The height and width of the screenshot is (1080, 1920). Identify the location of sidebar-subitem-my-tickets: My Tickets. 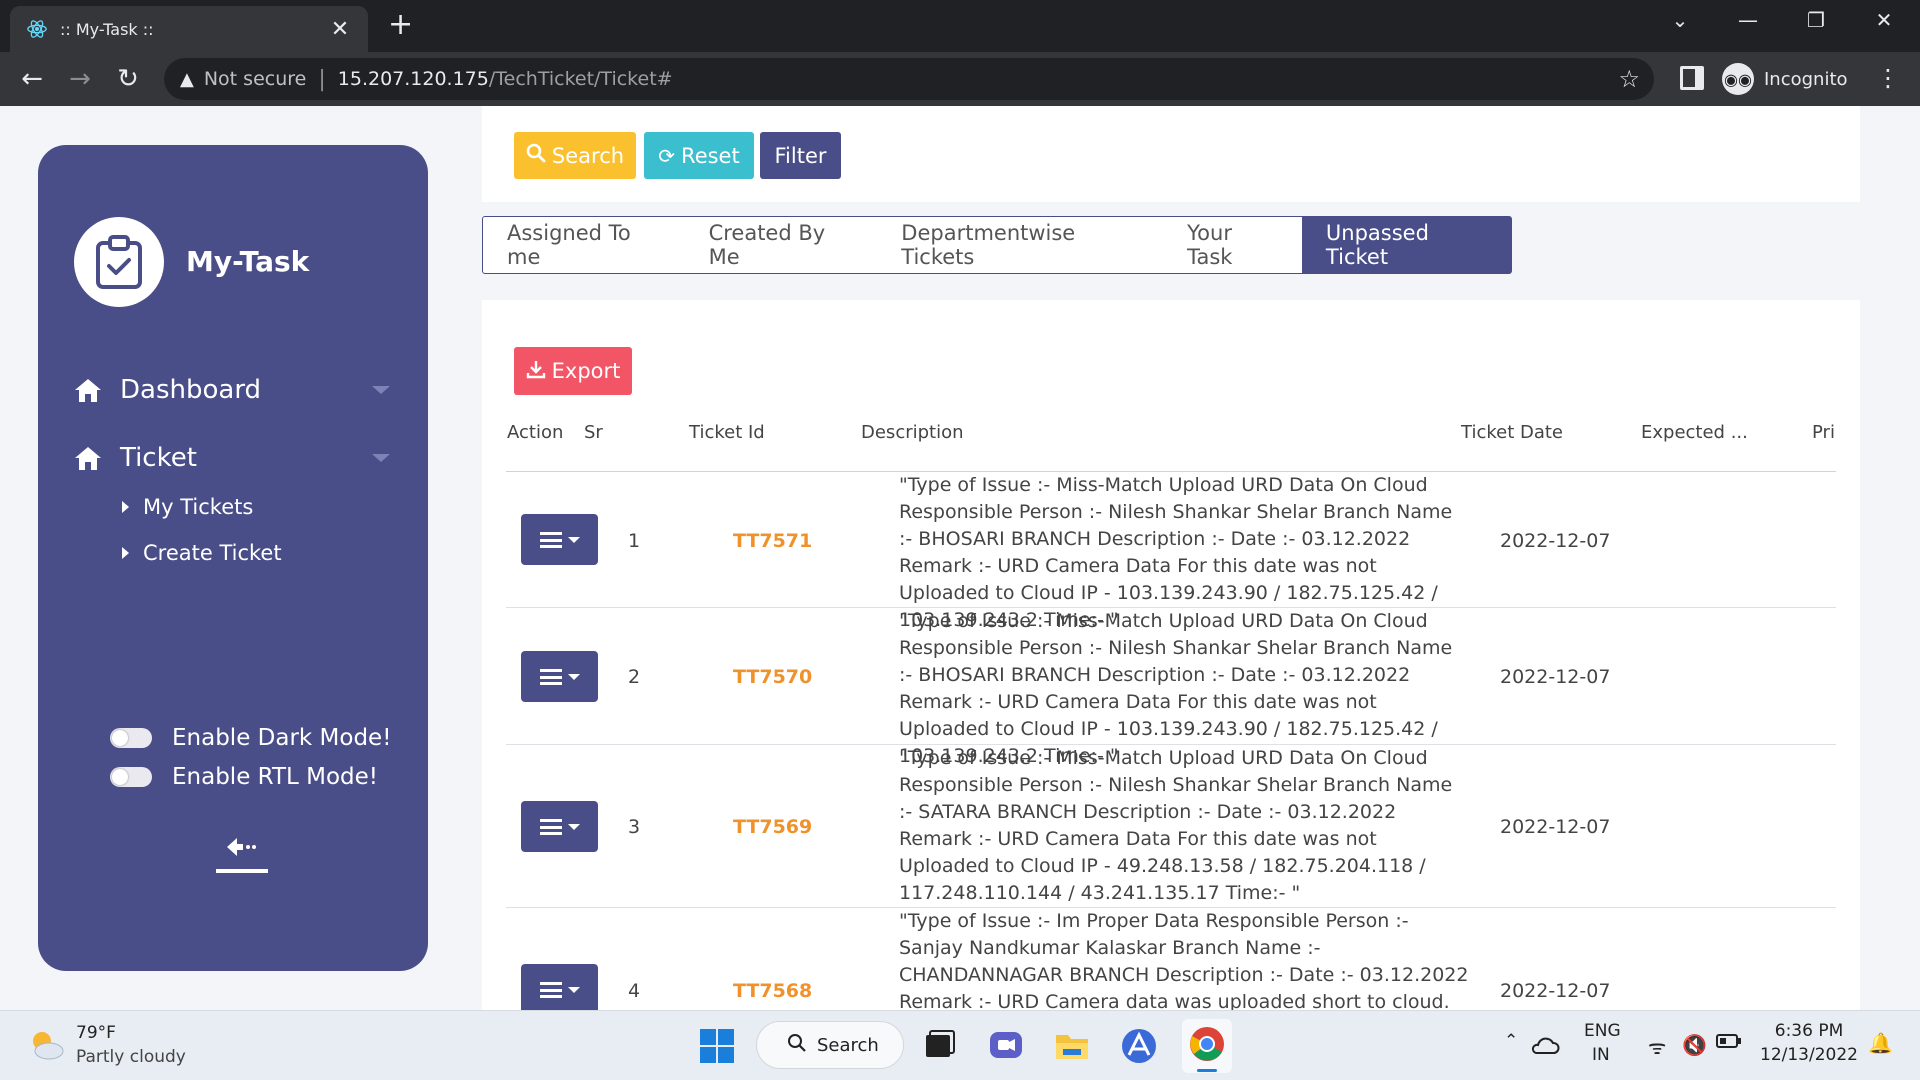
(187, 507).